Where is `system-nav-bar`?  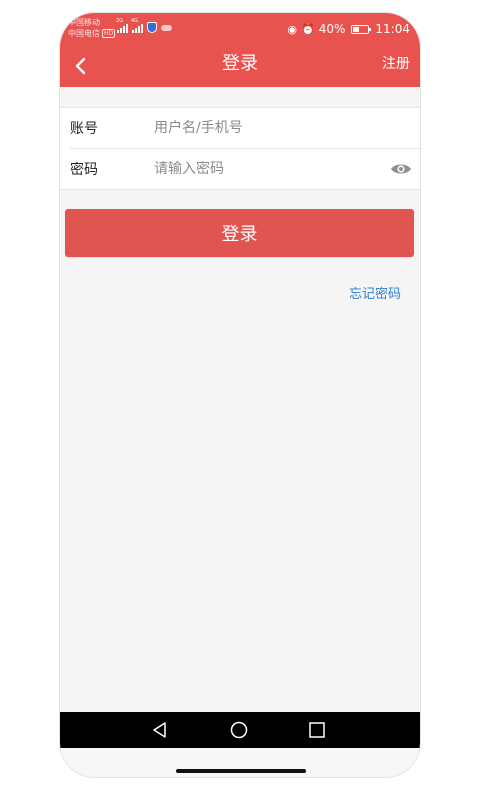 system-nav-bar is located at coordinates (240, 730).